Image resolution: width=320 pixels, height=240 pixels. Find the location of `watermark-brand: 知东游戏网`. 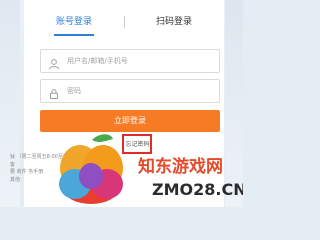

watermark-brand: 知东游戏网 is located at coordinates (180, 167).